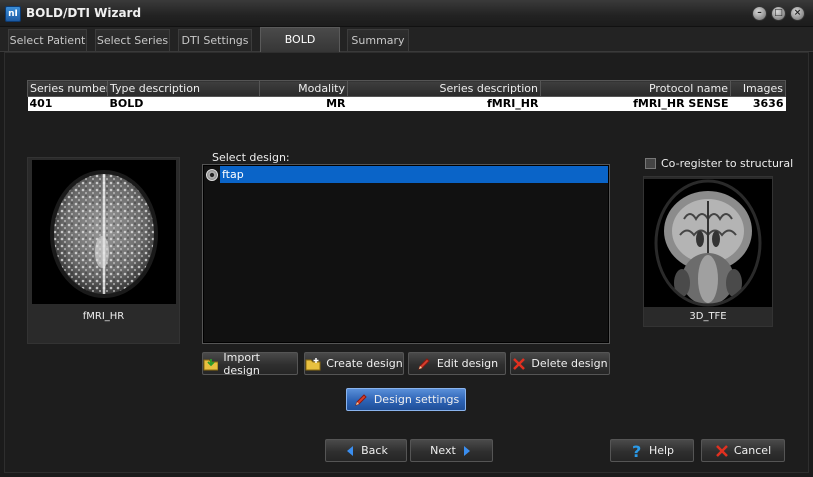 This screenshot has width=813, height=477. I want to click on import-design-button: Import design, so click(250, 363).